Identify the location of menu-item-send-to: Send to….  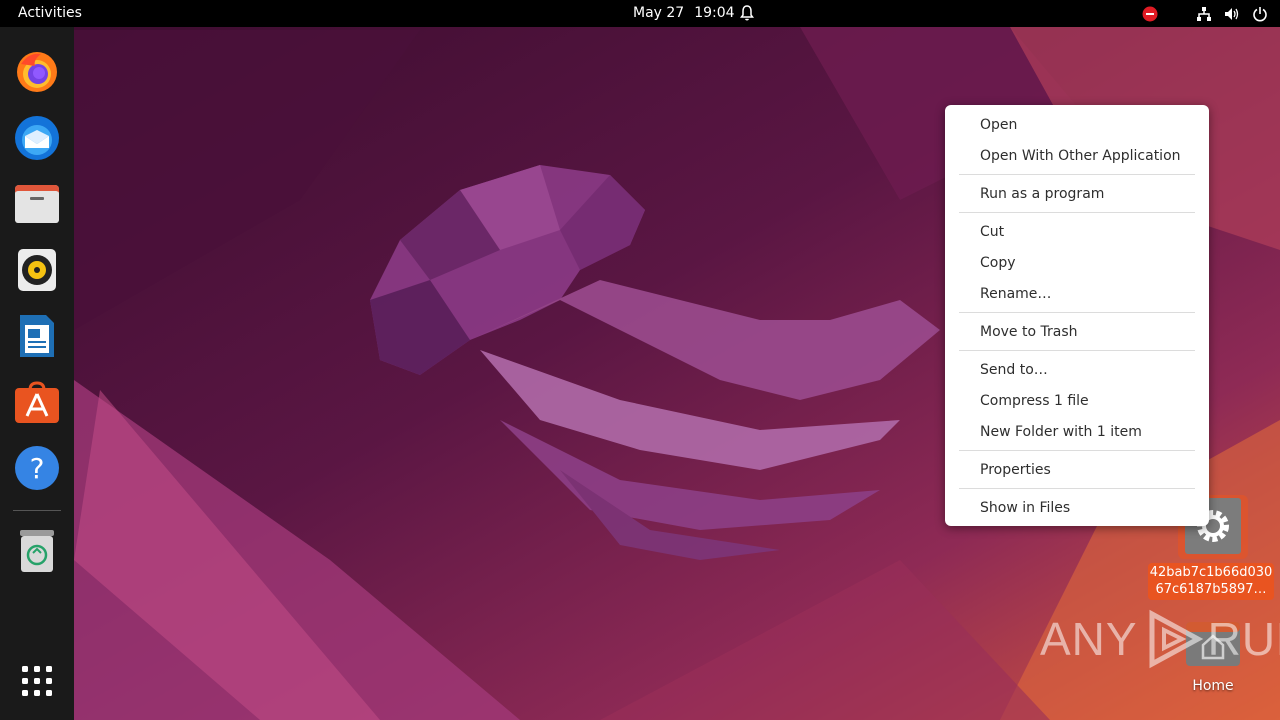
(1014, 370).